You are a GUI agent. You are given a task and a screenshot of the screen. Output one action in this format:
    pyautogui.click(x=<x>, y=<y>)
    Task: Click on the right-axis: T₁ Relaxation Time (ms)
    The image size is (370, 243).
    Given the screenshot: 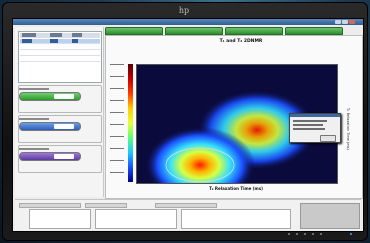 What is the action you would take?
    pyautogui.click(x=348, y=123)
    